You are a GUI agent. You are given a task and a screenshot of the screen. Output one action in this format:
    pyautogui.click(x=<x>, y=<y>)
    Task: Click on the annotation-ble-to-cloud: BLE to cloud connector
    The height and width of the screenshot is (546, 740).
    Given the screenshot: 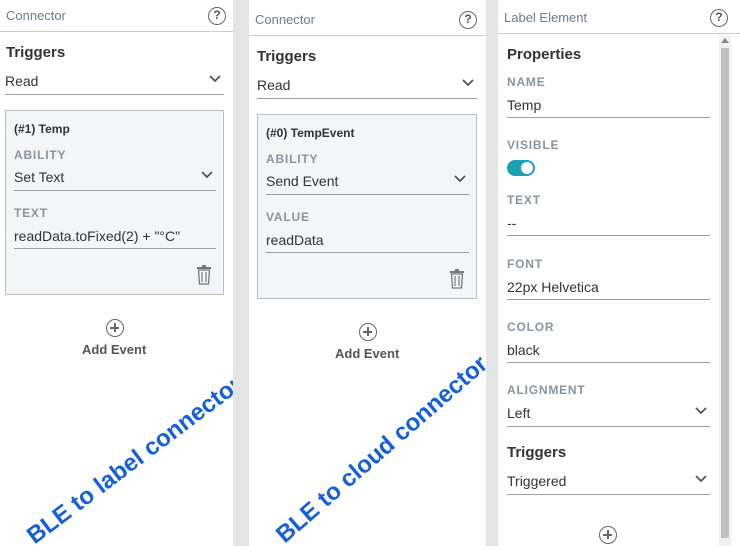 What is the action you would take?
    pyautogui.click(x=378, y=448)
    